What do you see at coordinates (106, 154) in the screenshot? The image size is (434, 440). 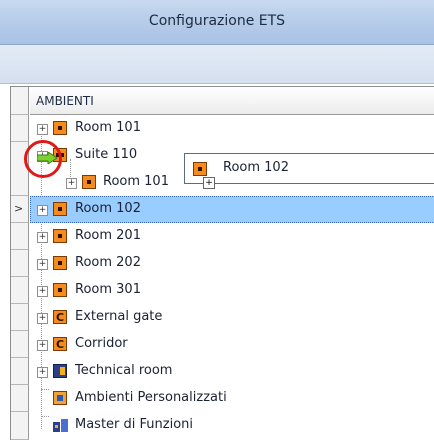 I see `tree-row-label: Suite 110` at bounding box center [106, 154].